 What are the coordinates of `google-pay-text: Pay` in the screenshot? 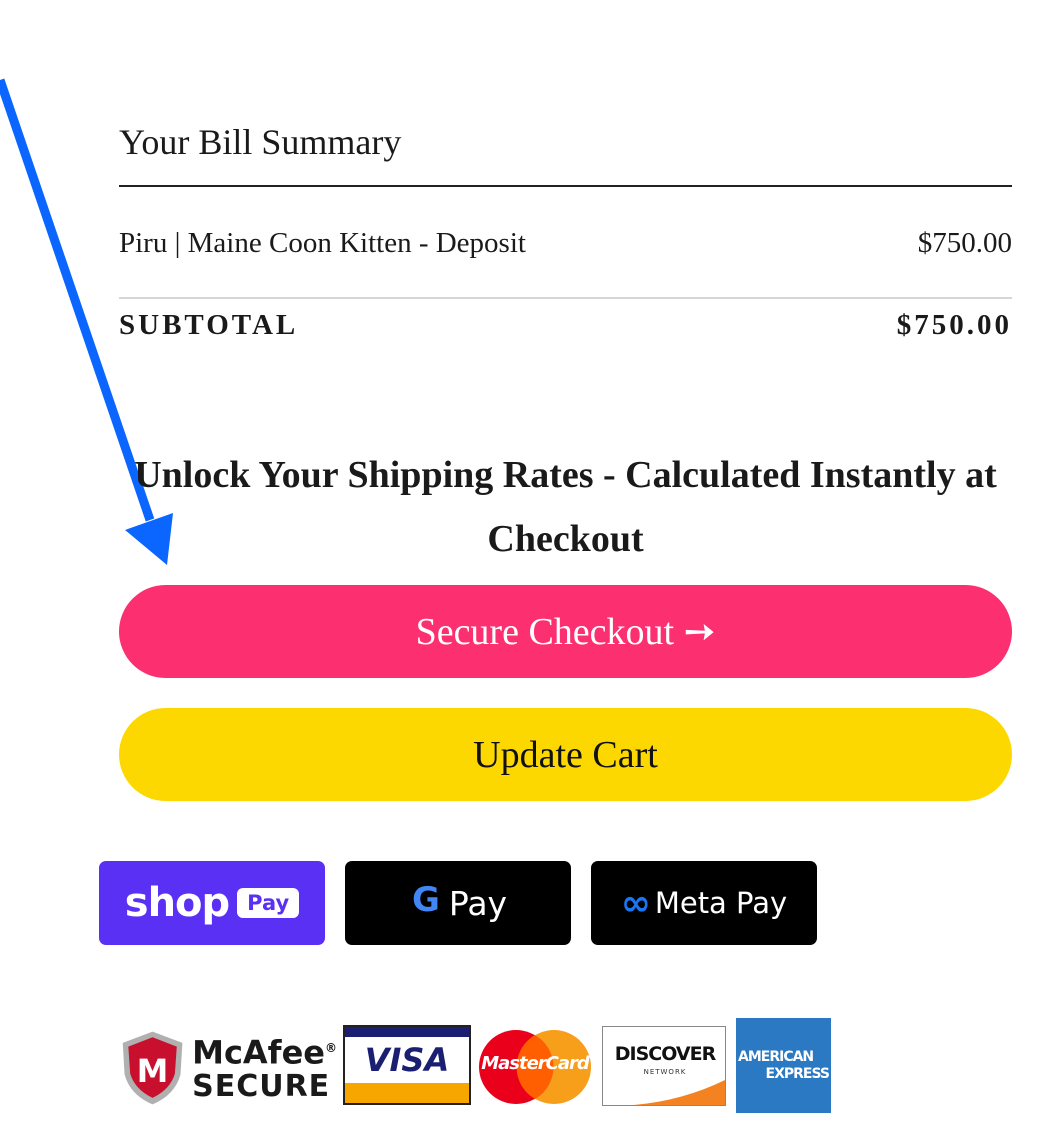 It's located at (478, 903).